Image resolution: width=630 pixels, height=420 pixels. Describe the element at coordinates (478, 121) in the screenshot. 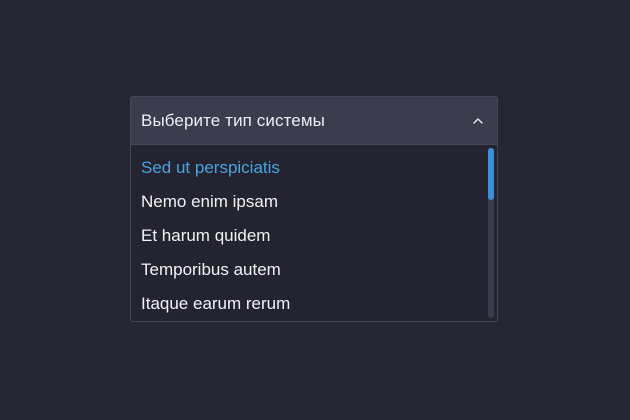

I see `chevron-up-icon` at that location.